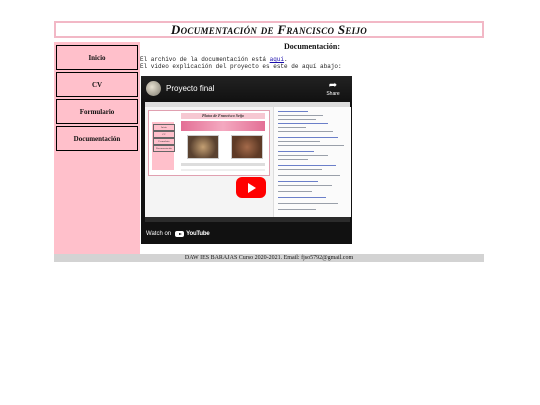  What do you see at coordinates (164, 134) in the screenshot?
I see `thumbnail-nav-item: CV` at bounding box center [164, 134].